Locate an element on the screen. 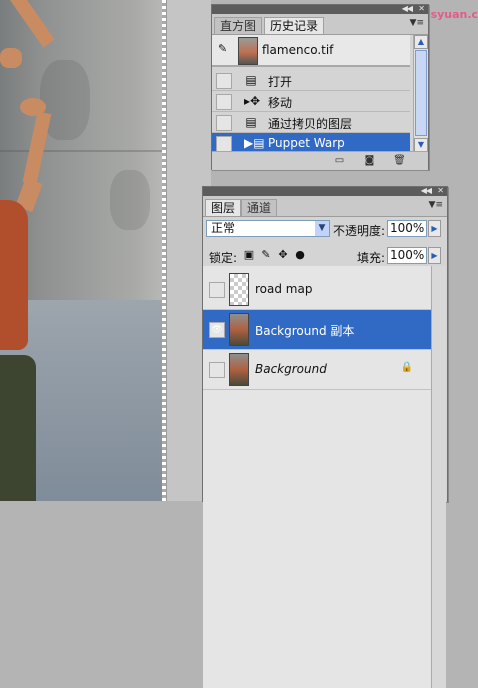 The image size is (478, 688). lock-label: 锁定: is located at coordinates (223, 258).